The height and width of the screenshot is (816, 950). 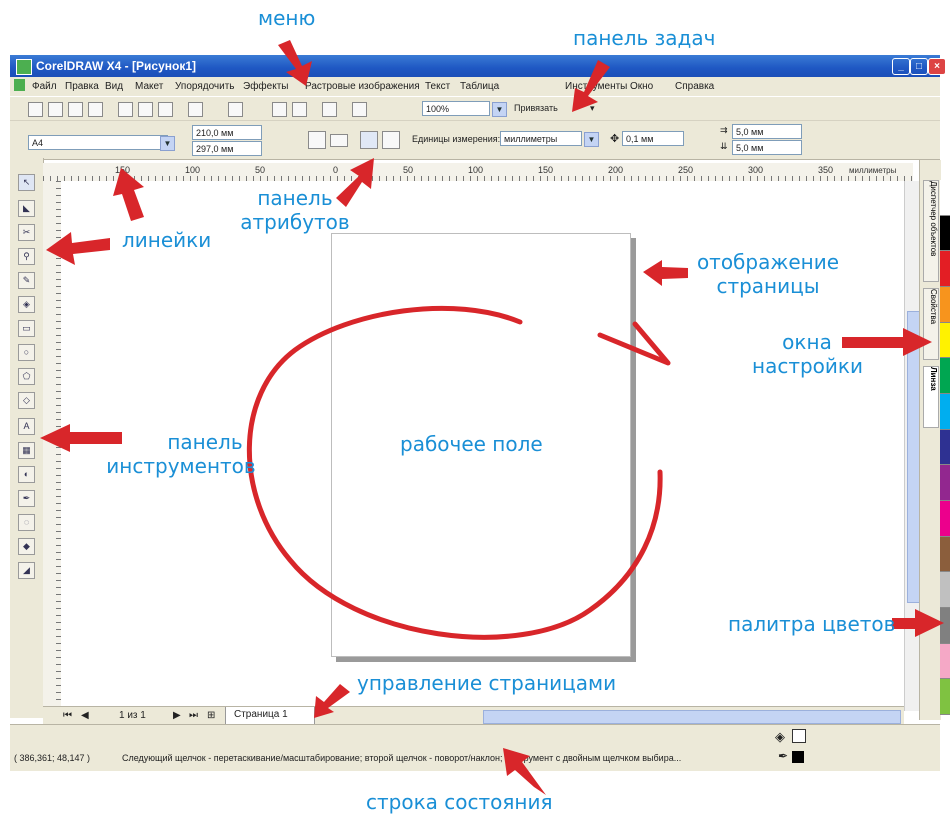 What do you see at coordinates (114, 86) in the screenshot?
I see `menu-item-view: Вид` at bounding box center [114, 86].